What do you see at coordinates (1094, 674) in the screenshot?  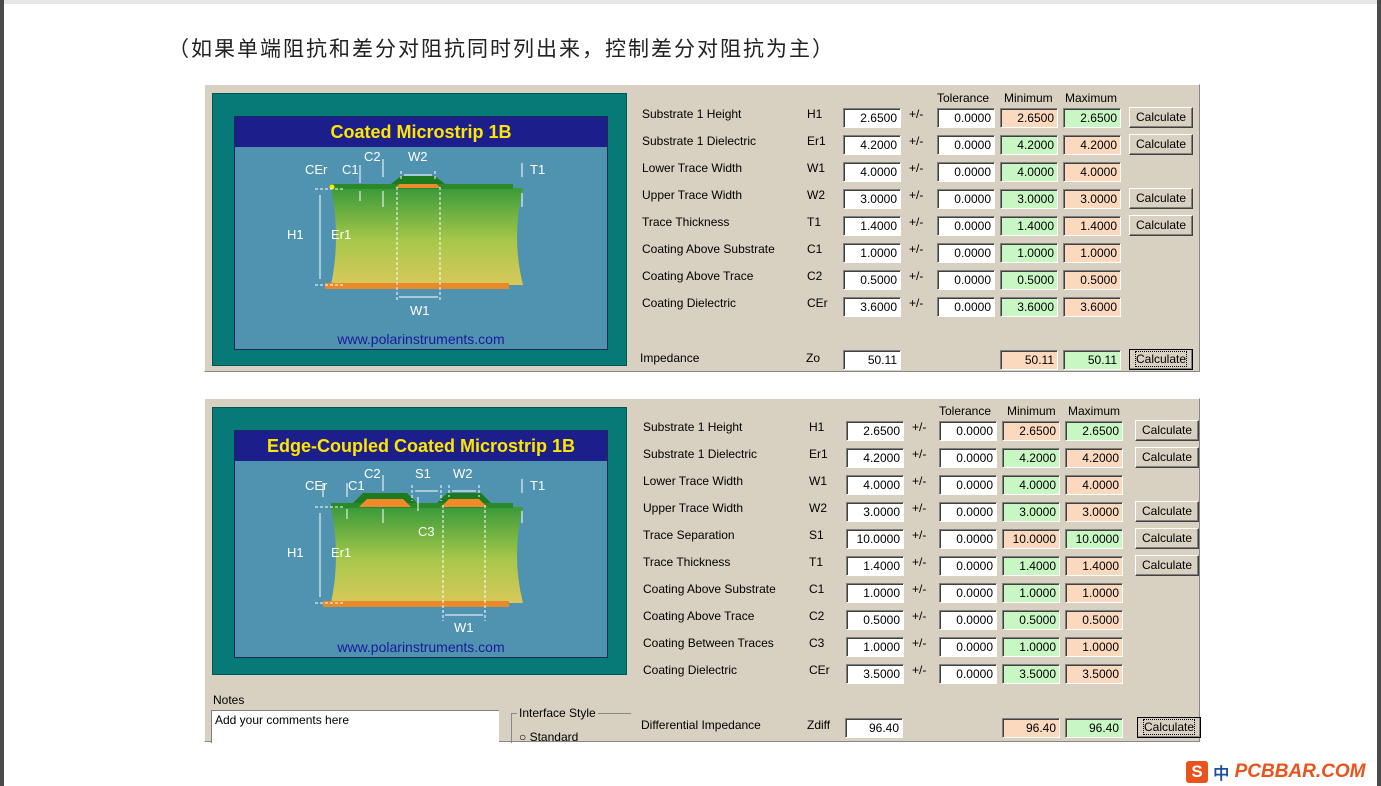 I see `param-max-field: 3.5000` at bounding box center [1094, 674].